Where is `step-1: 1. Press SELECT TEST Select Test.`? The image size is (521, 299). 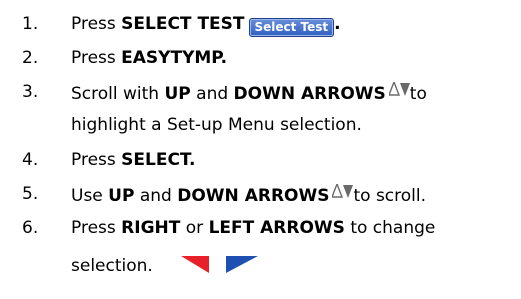
step-1: 1. Press SELECT TEST Select Test. is located at coordinates (260, 25).